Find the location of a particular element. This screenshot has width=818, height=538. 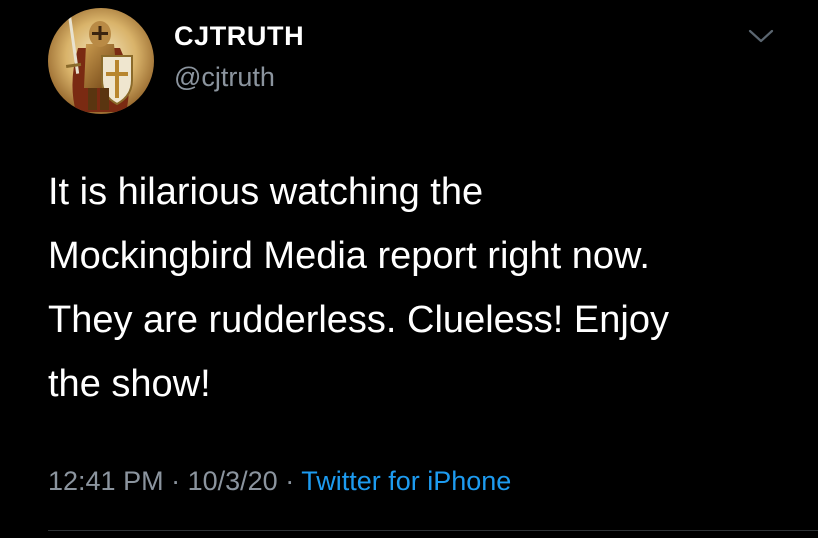

tweet-time: 12:41 PM is located at coordinates (106, 481).